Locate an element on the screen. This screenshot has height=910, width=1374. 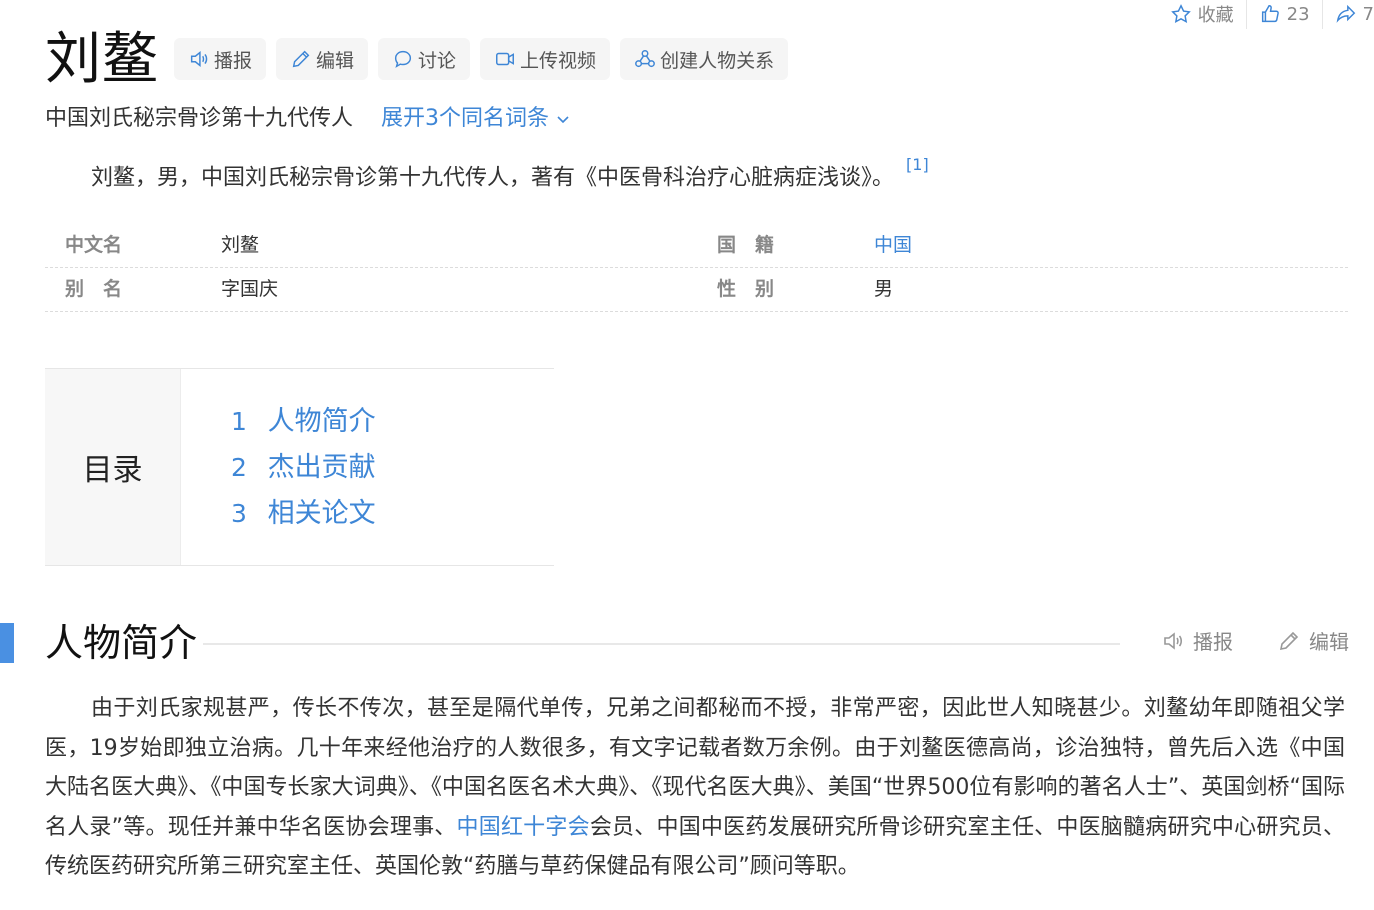
toc-item-1: 1 人物简介 is located at coordinates (303, 422).